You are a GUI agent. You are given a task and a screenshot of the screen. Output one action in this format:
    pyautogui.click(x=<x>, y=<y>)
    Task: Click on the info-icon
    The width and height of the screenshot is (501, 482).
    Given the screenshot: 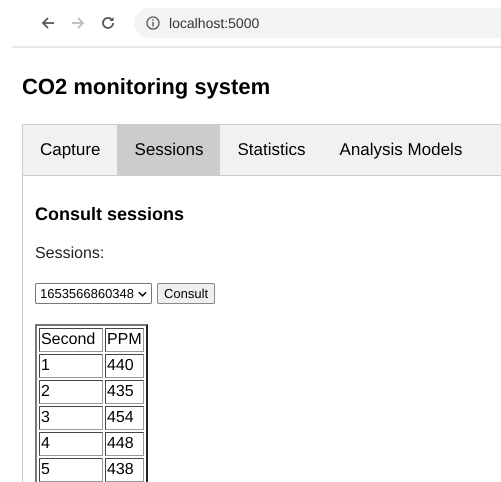 What is the action you would take?
    pyautogui.click(x=153, y=23)
    